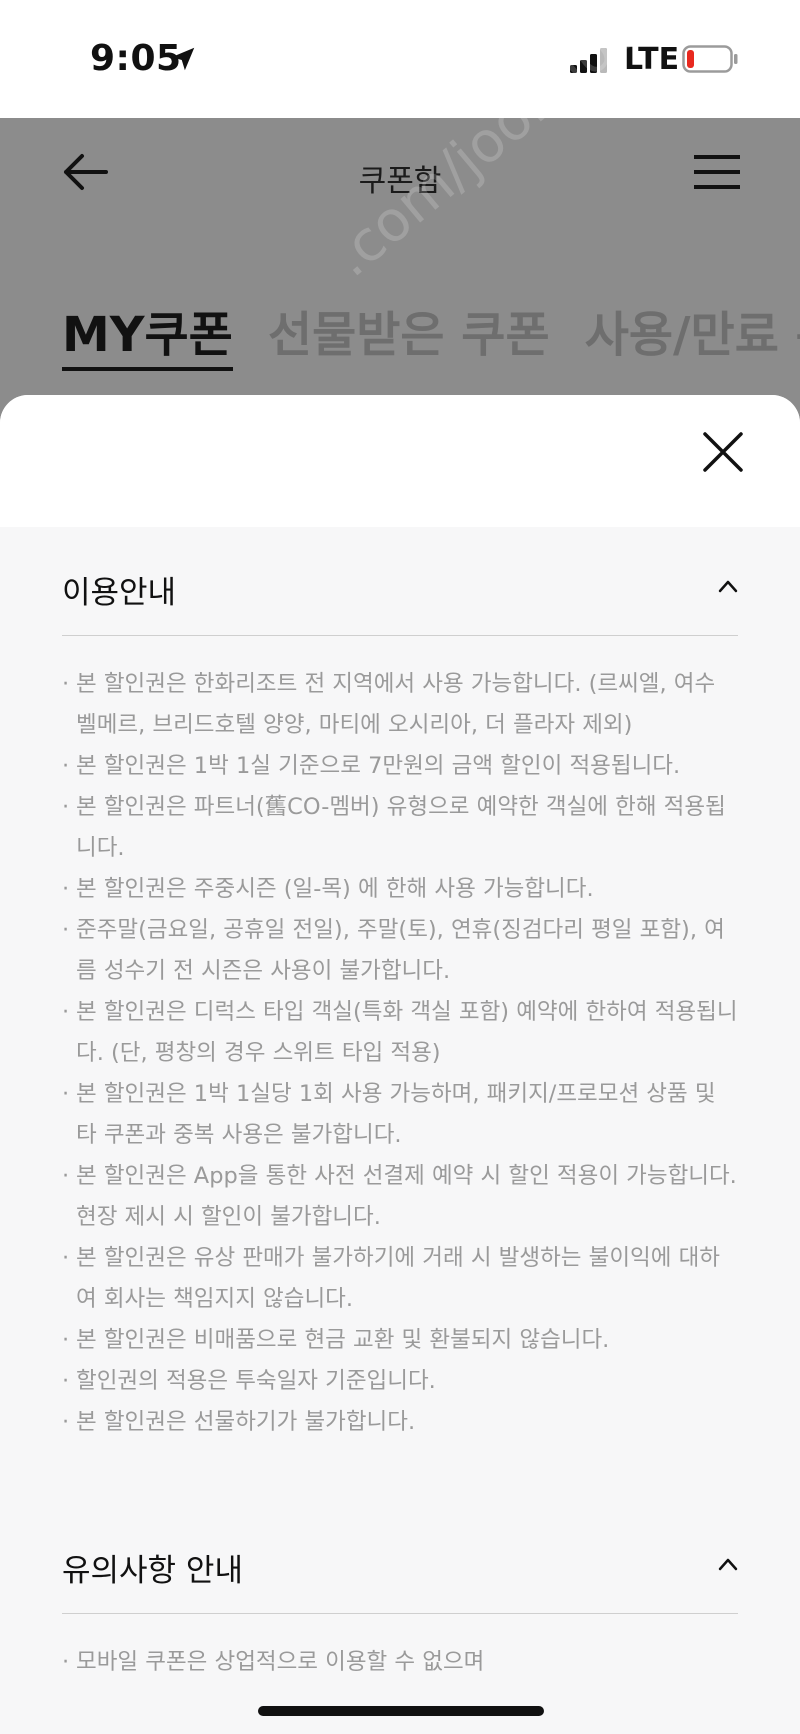  Describe the element at coordinates (400, 889) in the screenshot. I see `list-item: 본 할인권은 주중시즌 (일-목) 에 한해 사용 가능합니다.` at that location.